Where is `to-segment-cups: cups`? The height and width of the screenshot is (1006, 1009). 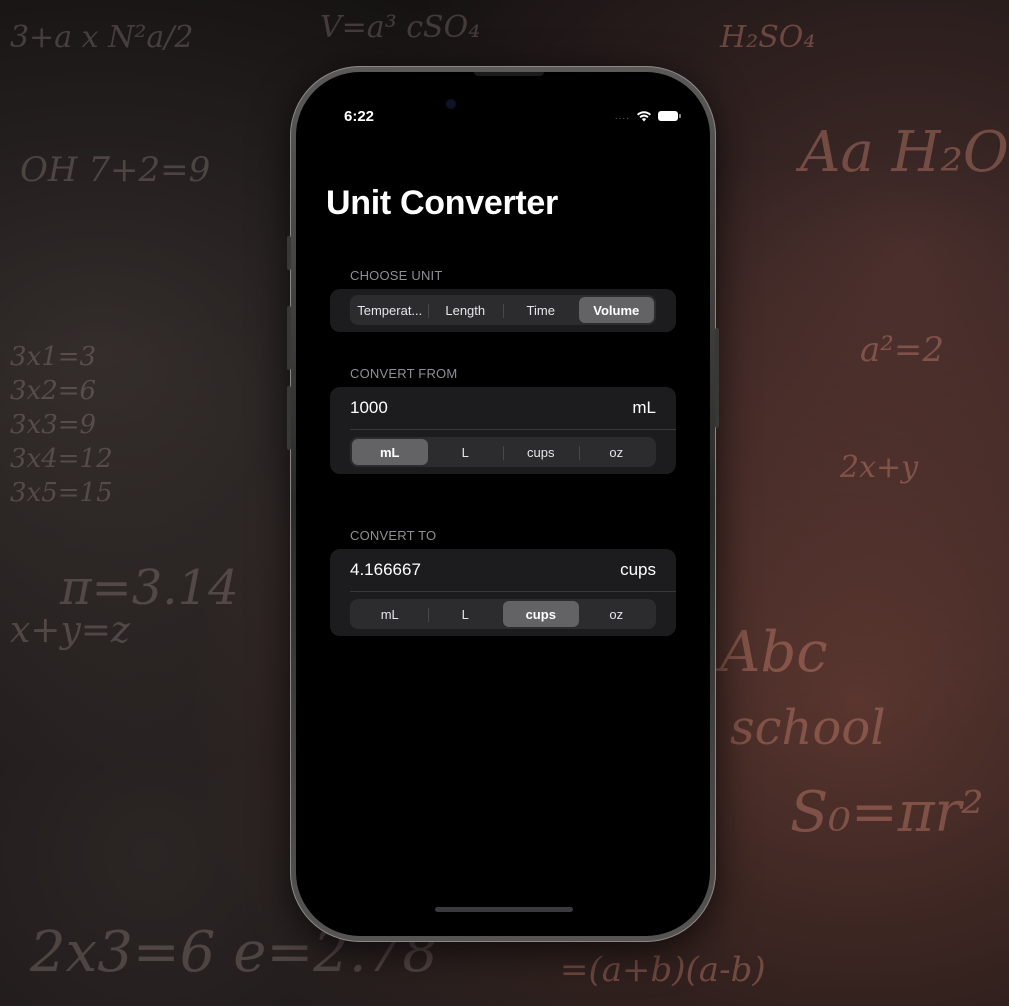 to-segment-cups: cups is located at coordinates (541, 614).